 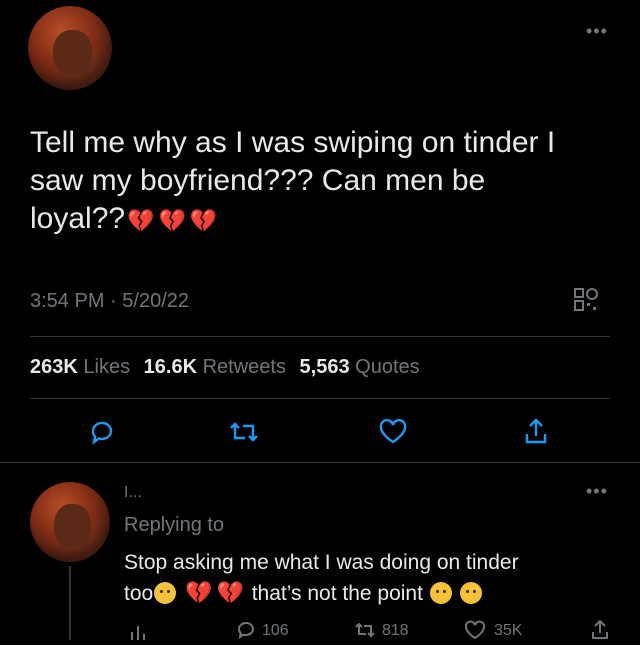 I want to click on retweets-label: Retweets, so click(x=244, y=367).